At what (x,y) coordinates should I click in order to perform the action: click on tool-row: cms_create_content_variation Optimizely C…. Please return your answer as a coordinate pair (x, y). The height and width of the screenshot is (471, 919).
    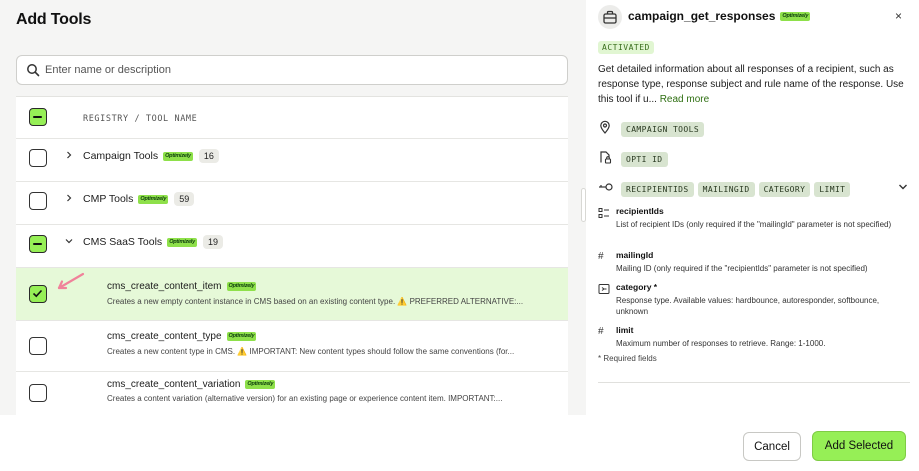
    Looking at the image, I should click on (292, 393).